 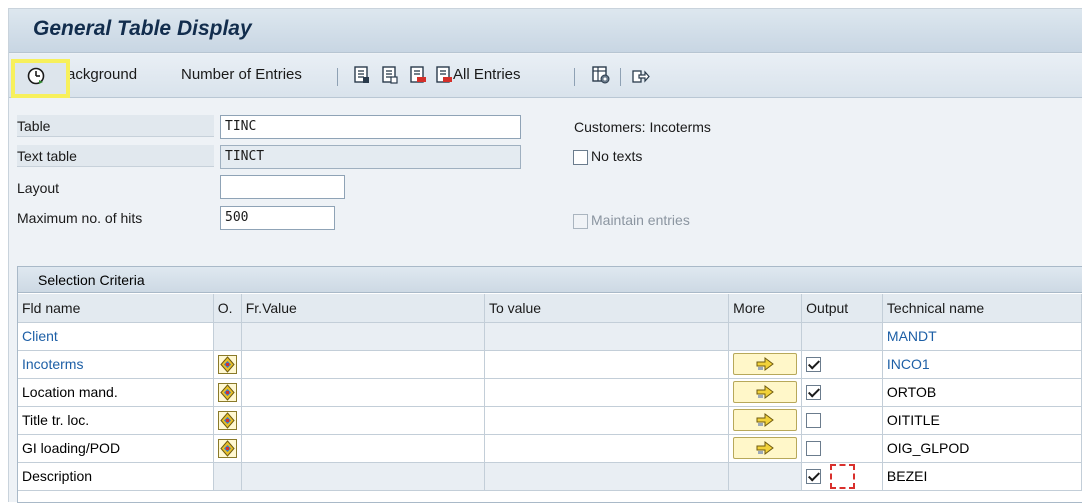 I want to click on col-fld-name: Fld name, so click(x=116, y=308).